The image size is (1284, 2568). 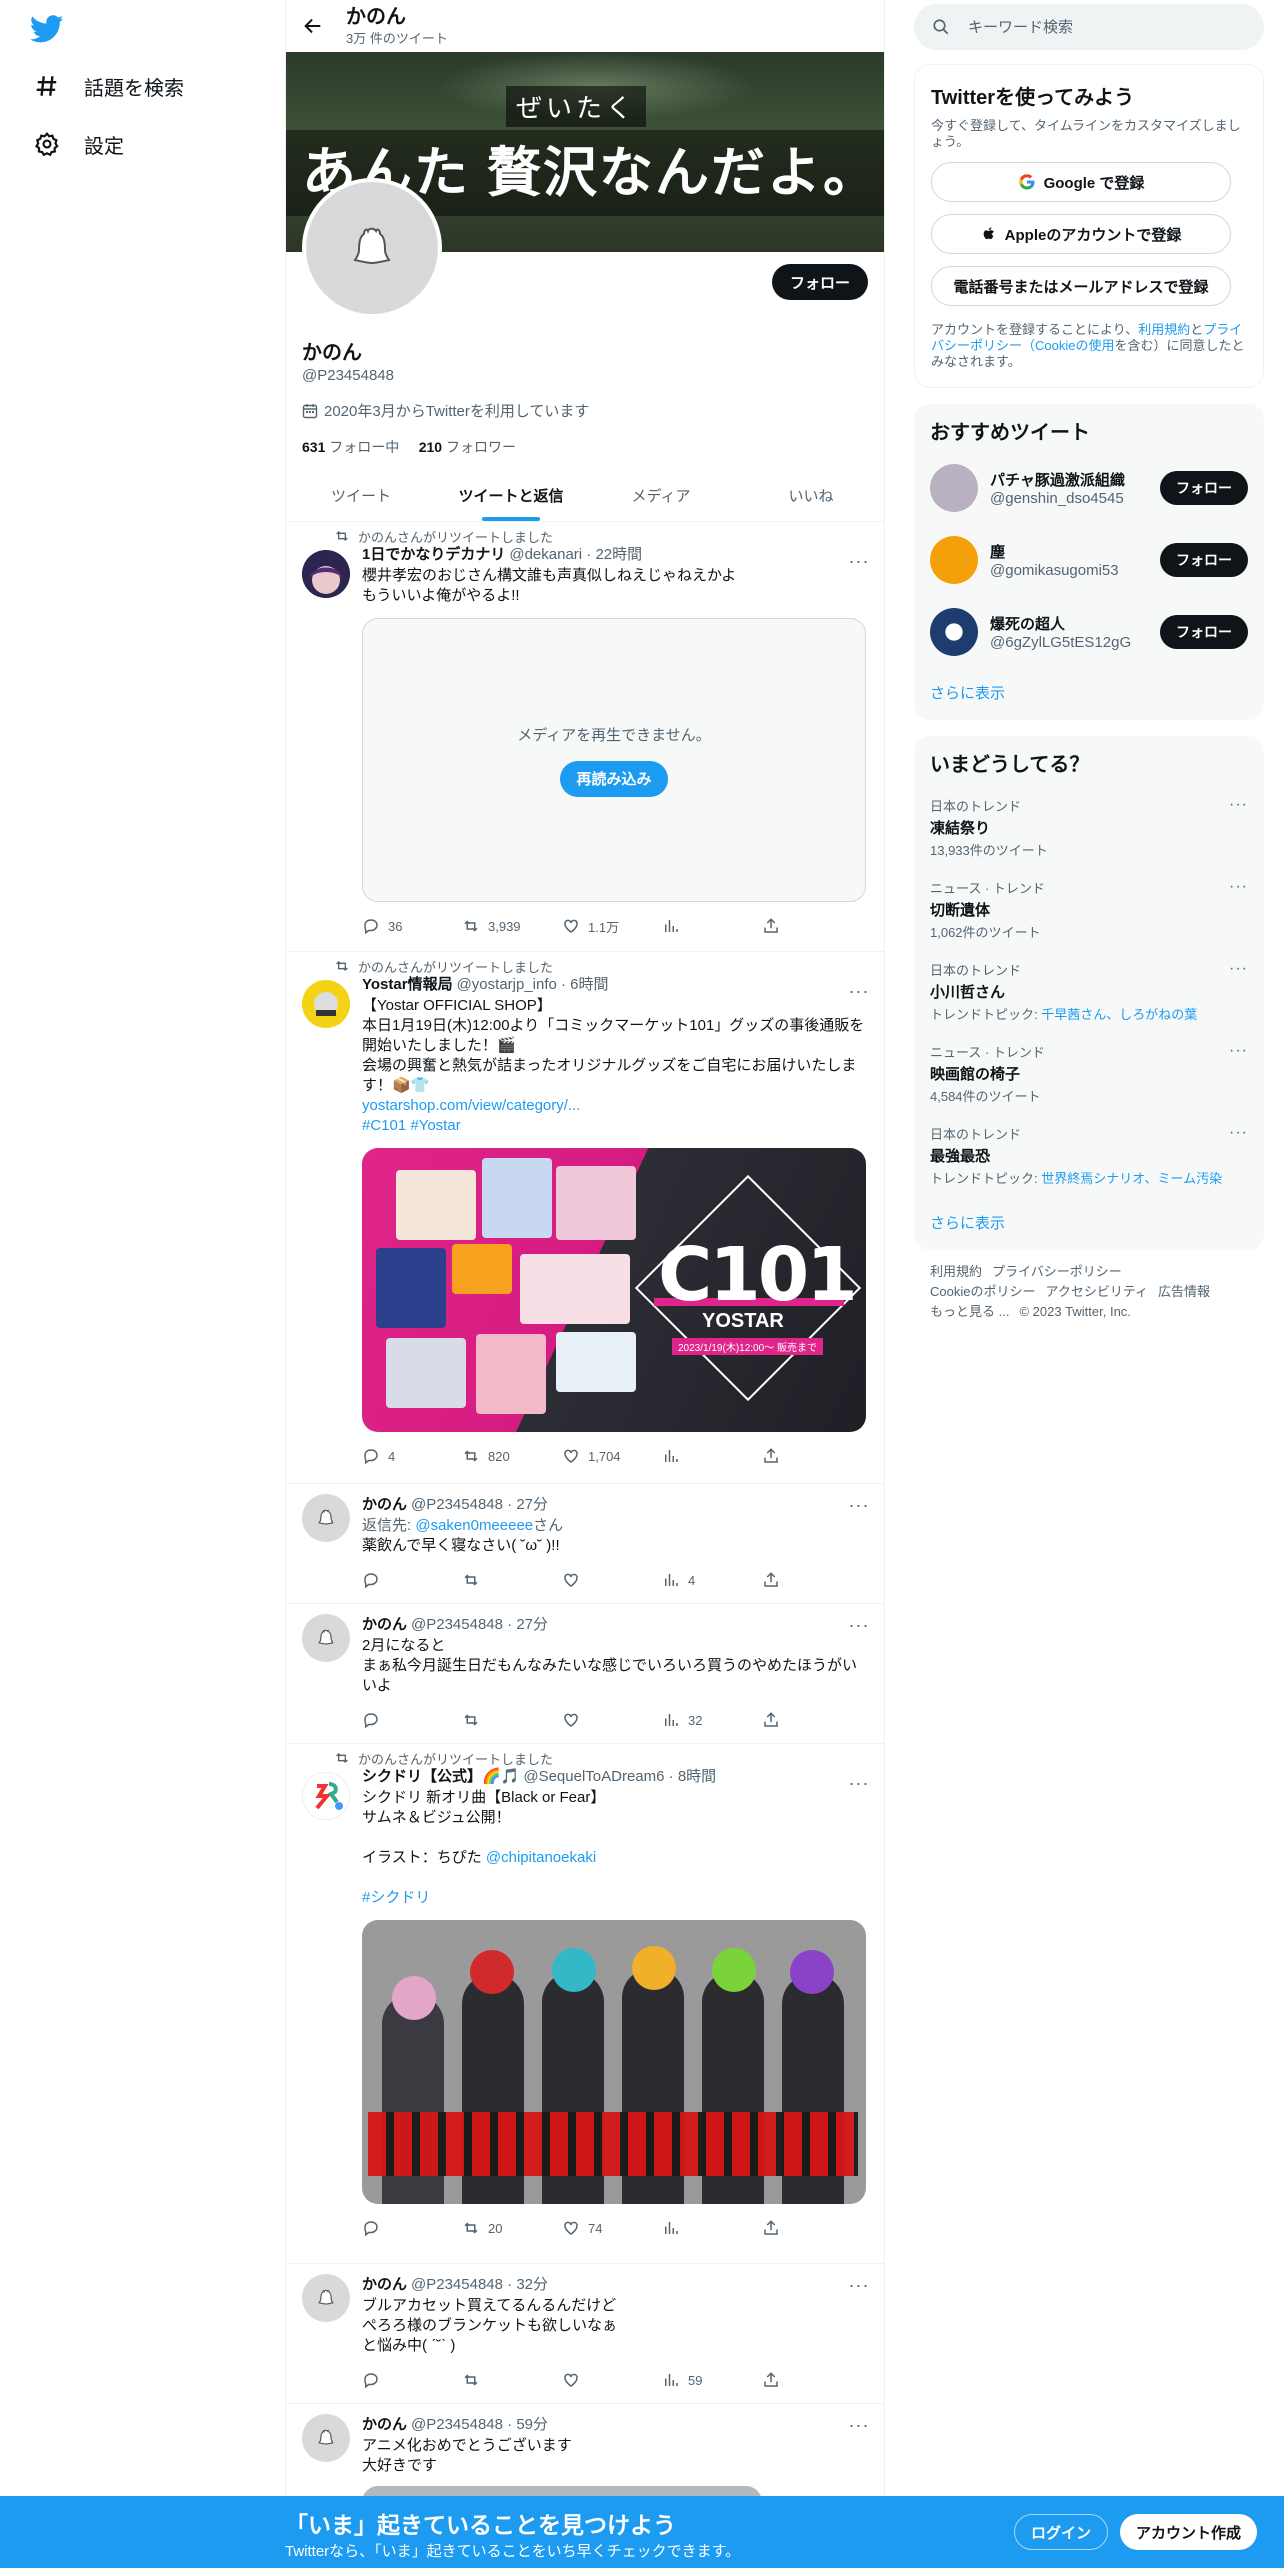 What do you see at coordinates (1089, 991) in the screenshot?
I see `trend-item: 日本のトレンド 小川哲さん トレンドトピック: 千早茜さん、しろがねの葉 ···` at bounding box center [1089, 991].